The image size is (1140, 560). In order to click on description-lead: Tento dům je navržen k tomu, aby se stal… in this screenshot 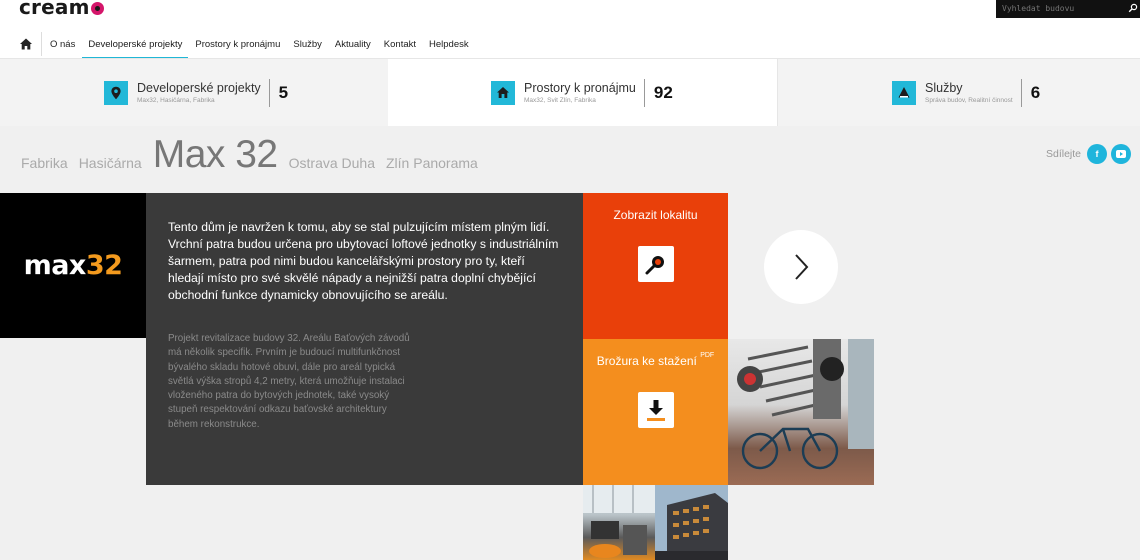, I will do `click(363, 261)`.